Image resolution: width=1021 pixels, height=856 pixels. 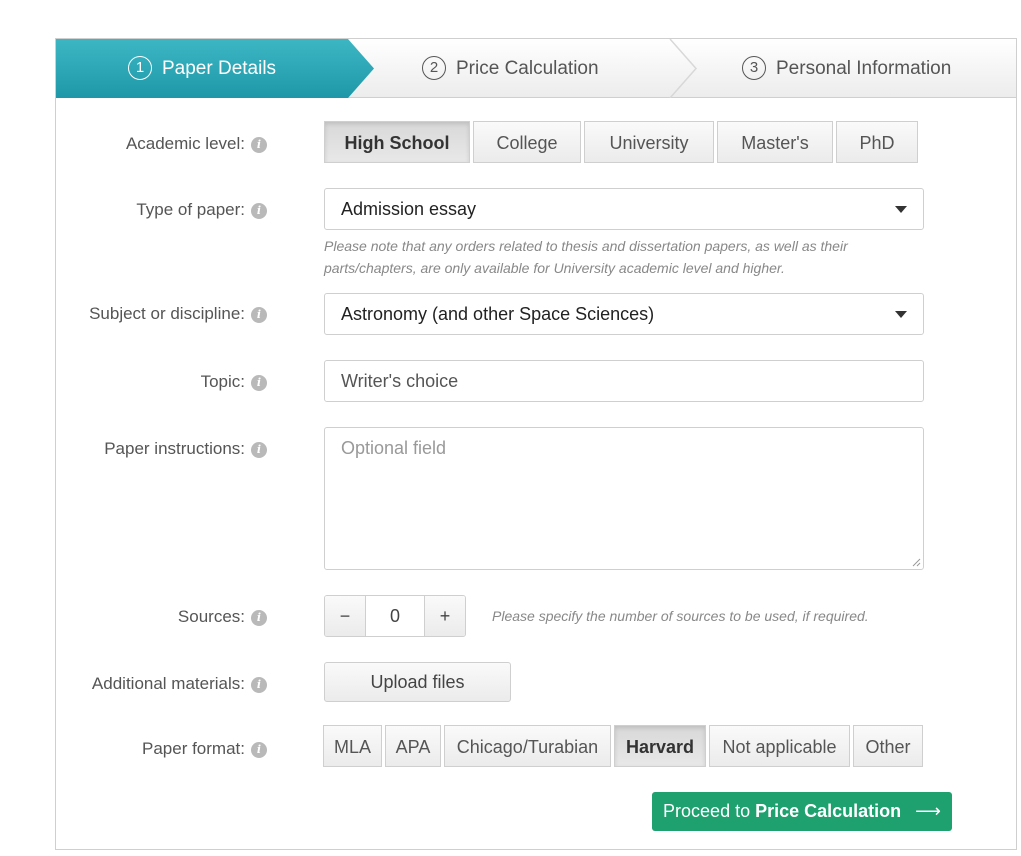 What do you see at coordinates (445, 616) in the screenshot?
I see `sources-increment-button: +` at bounding box center [445, 616].